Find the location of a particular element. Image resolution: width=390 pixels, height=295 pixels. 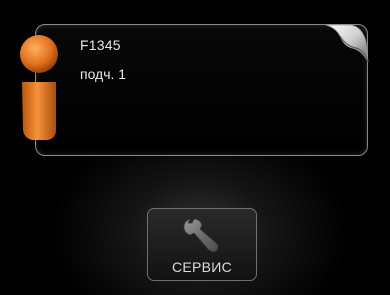

page-curl-icon is located at coordinates (347, 43).